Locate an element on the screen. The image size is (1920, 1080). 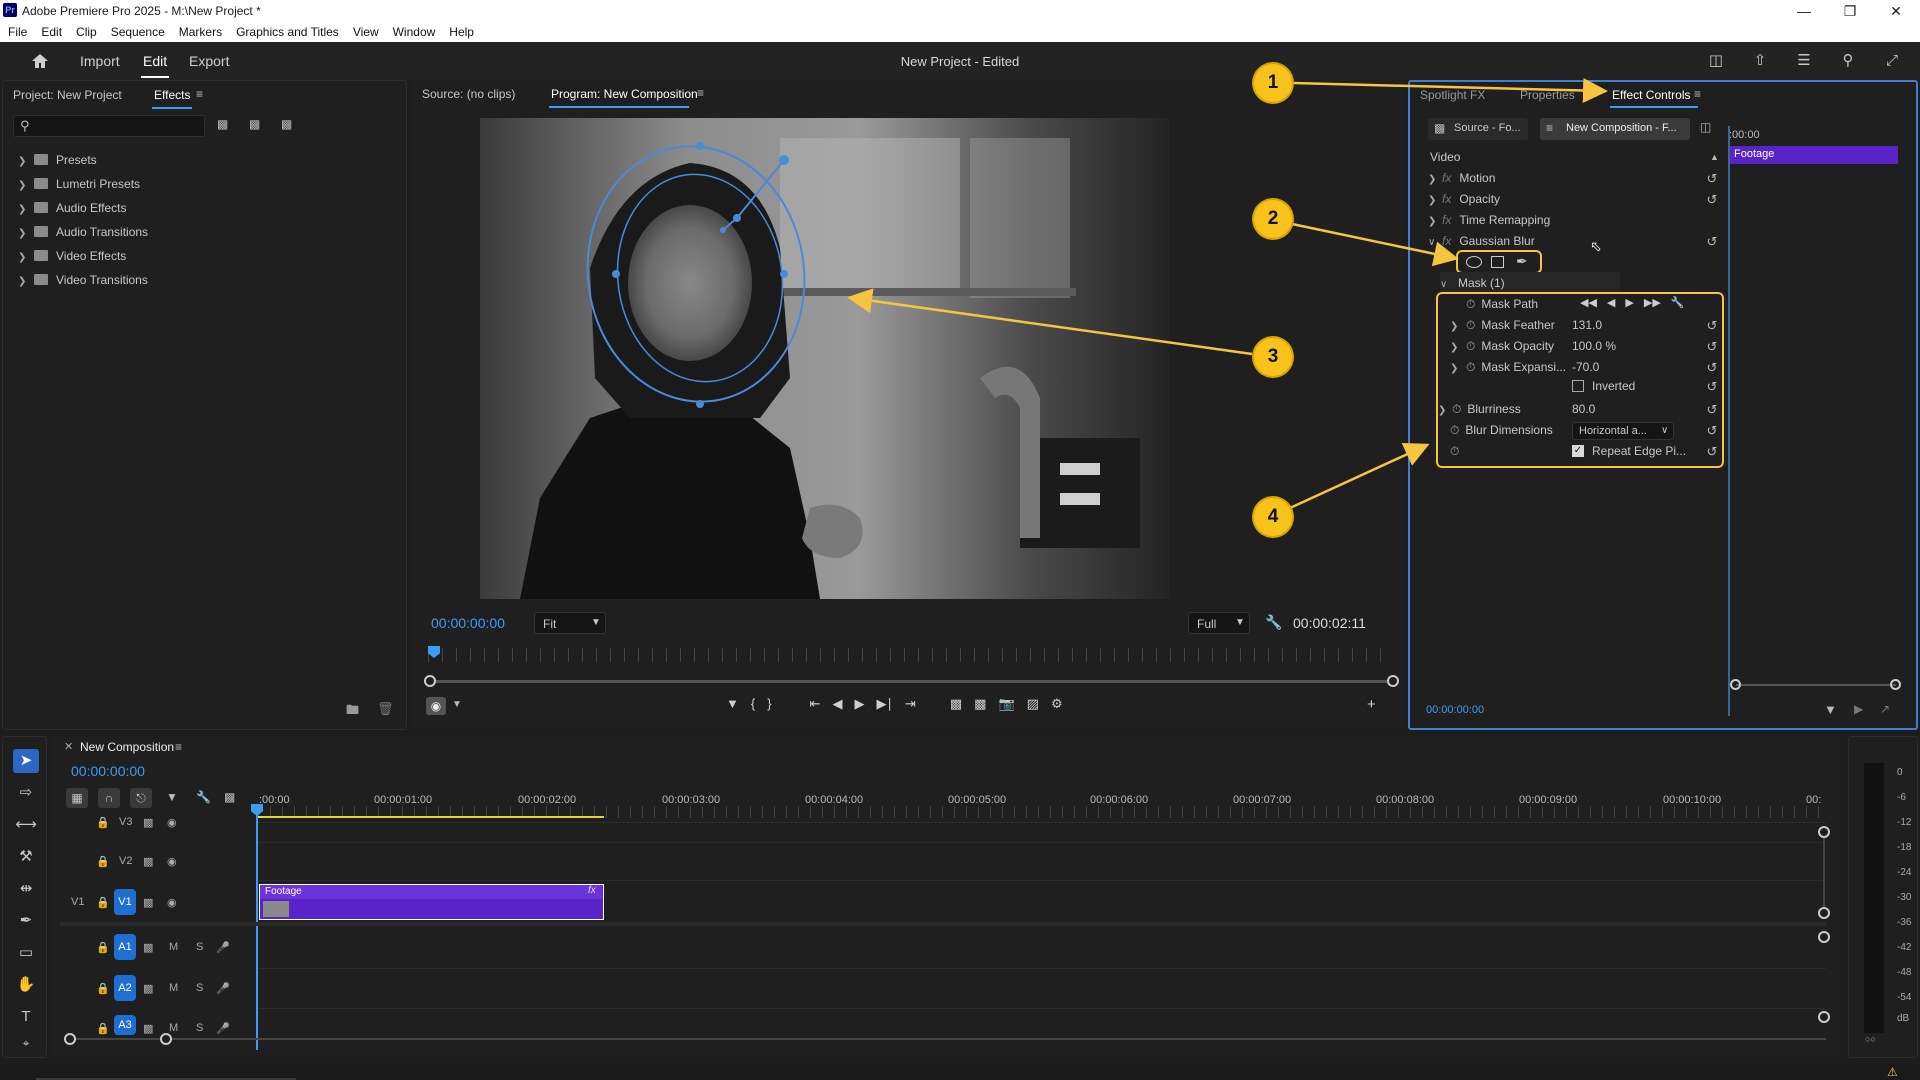
work-area-bar is located at coordinates (431, 817).